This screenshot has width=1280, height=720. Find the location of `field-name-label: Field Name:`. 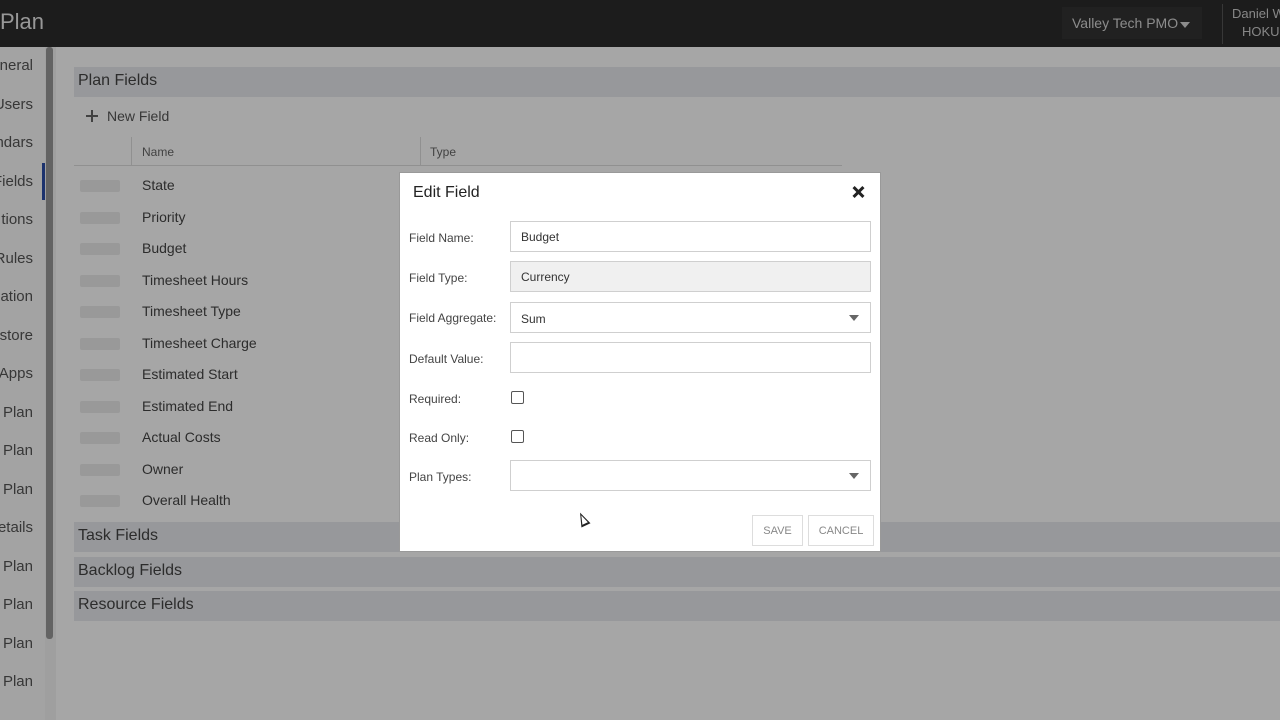

field-name-label: Field Name: is located at coordinates (441, 238).